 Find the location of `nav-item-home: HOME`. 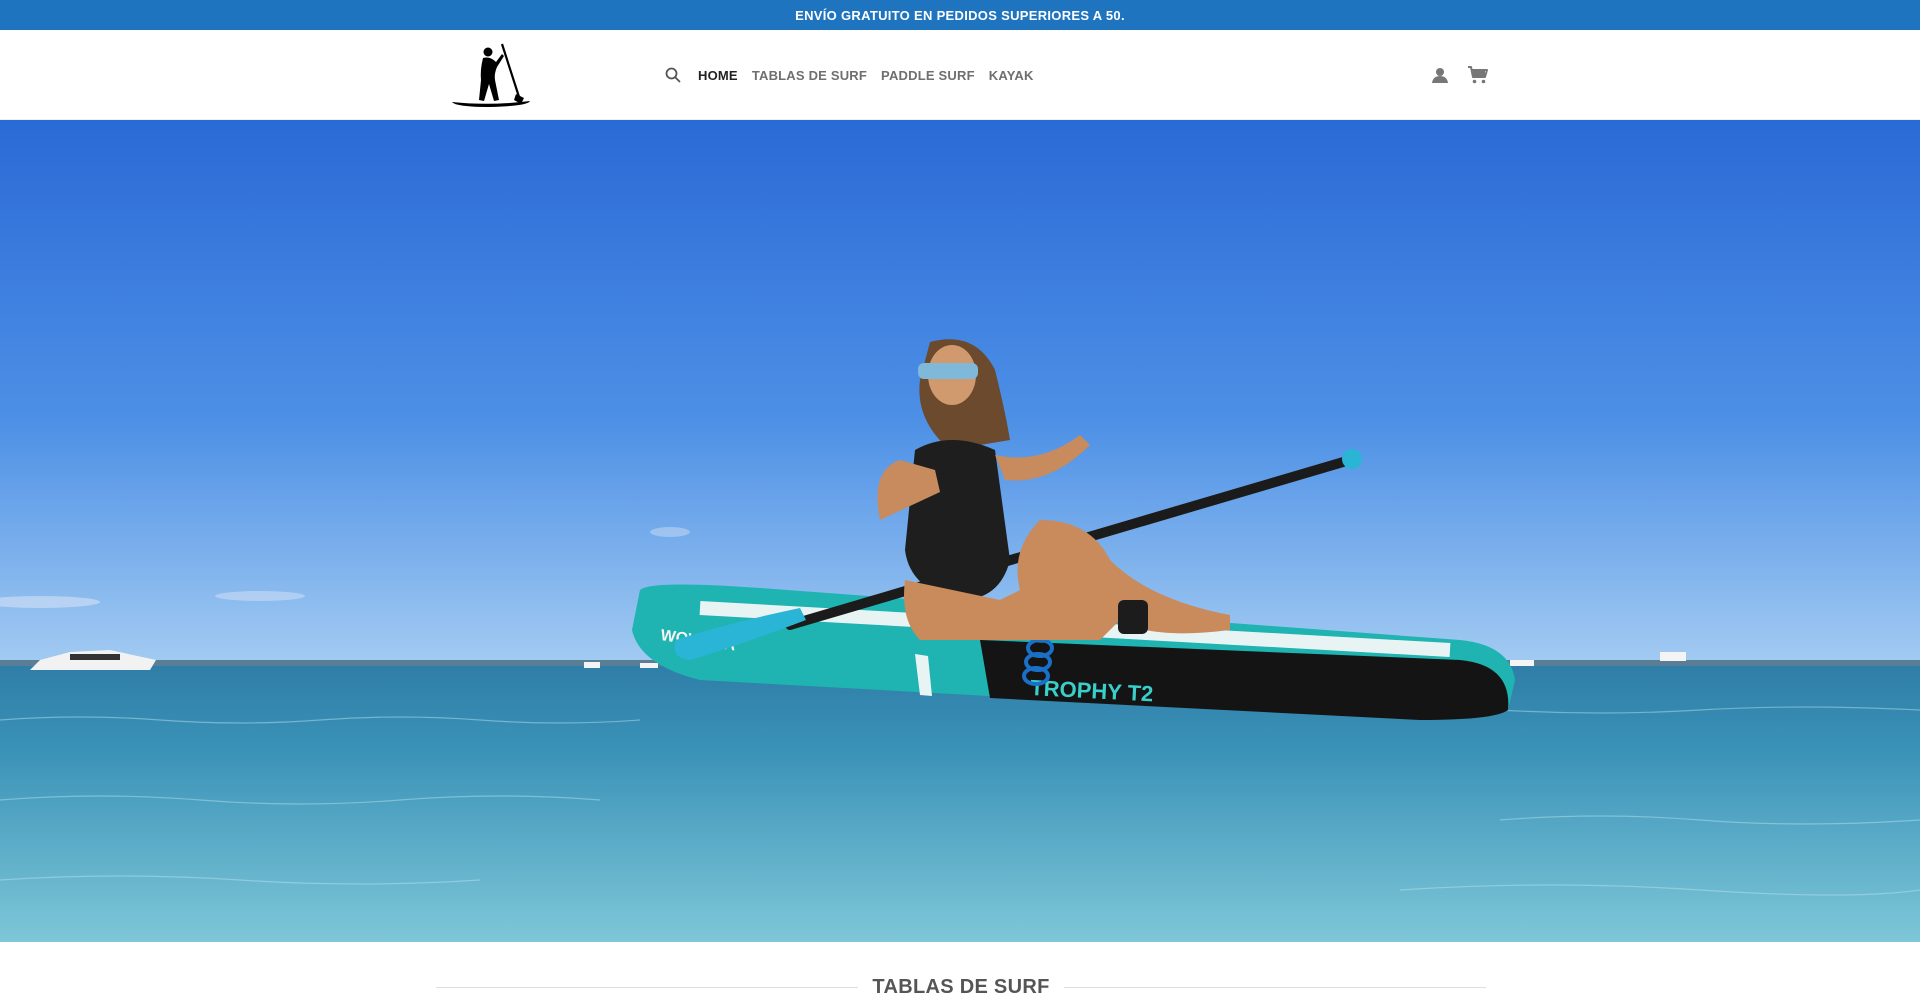

nav-item-home: HOME is located at coordinates (718, 75).